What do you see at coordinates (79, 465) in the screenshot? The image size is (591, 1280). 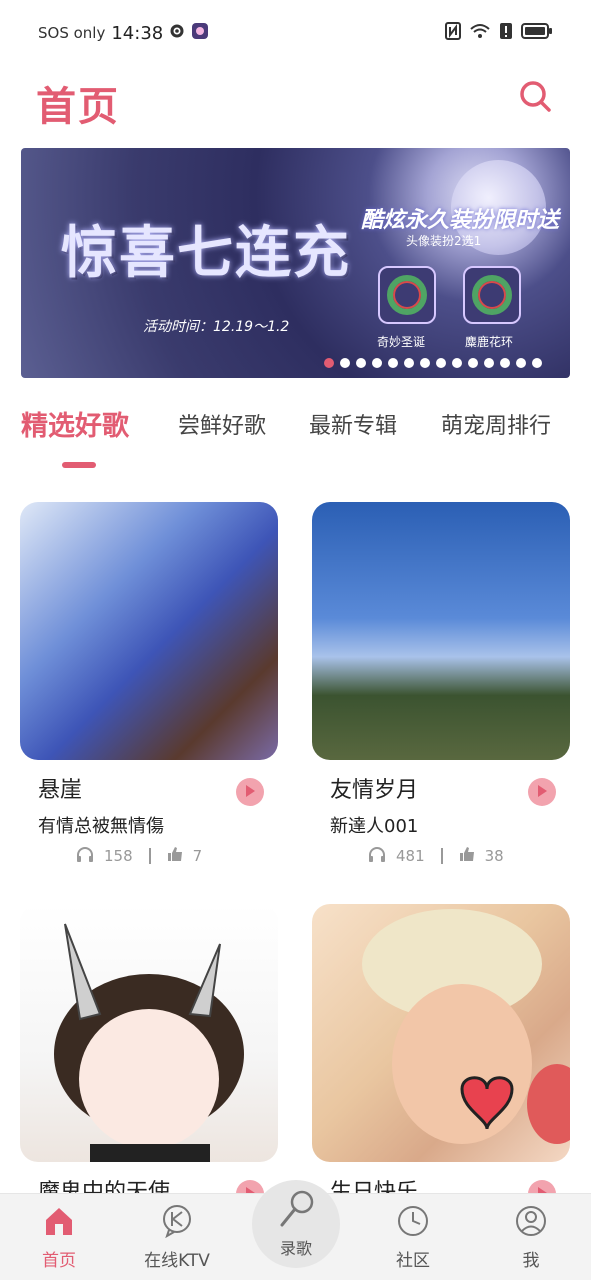 I see `tab-indicator` at bounding box center [79, 465].